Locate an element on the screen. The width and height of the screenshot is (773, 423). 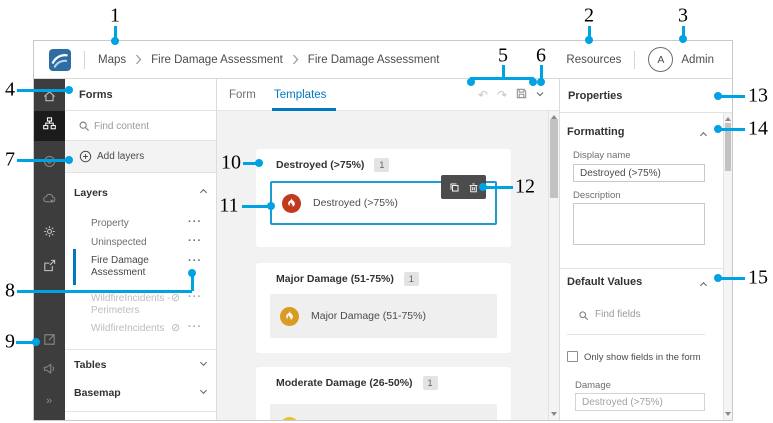
external-link-icon is located at coordinates (49, 342).